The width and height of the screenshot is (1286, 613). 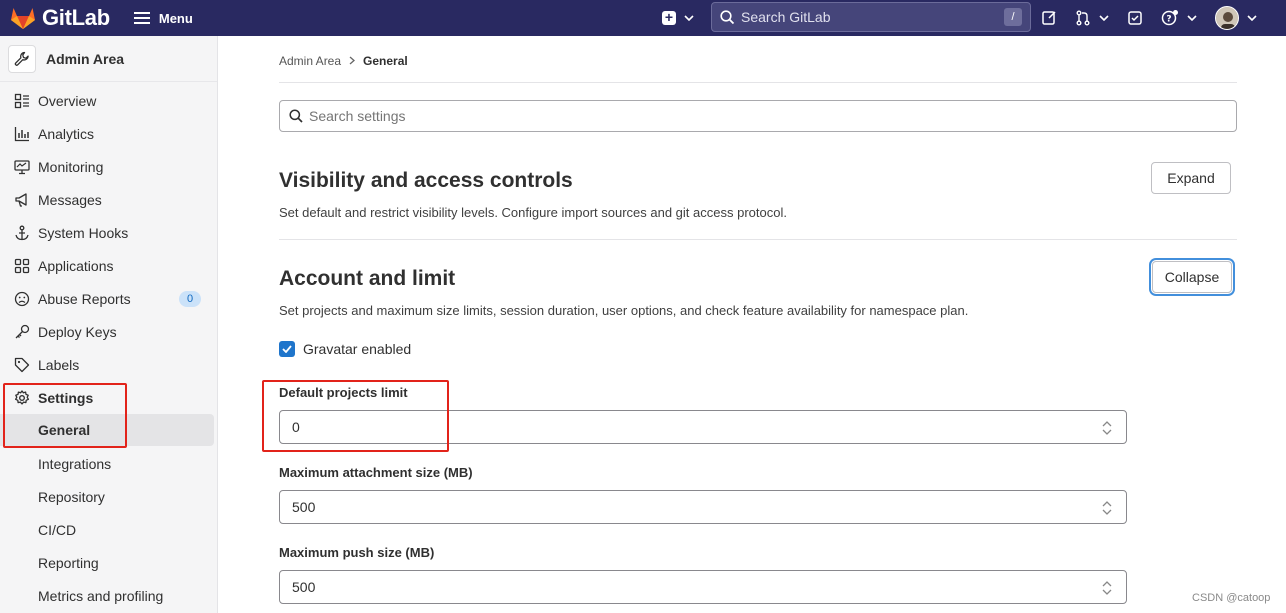 What do you see at coordinates (66, 134) in the screenshot?
I see `sidebar-item-label: Analytics` at bounding box center [66, 134].